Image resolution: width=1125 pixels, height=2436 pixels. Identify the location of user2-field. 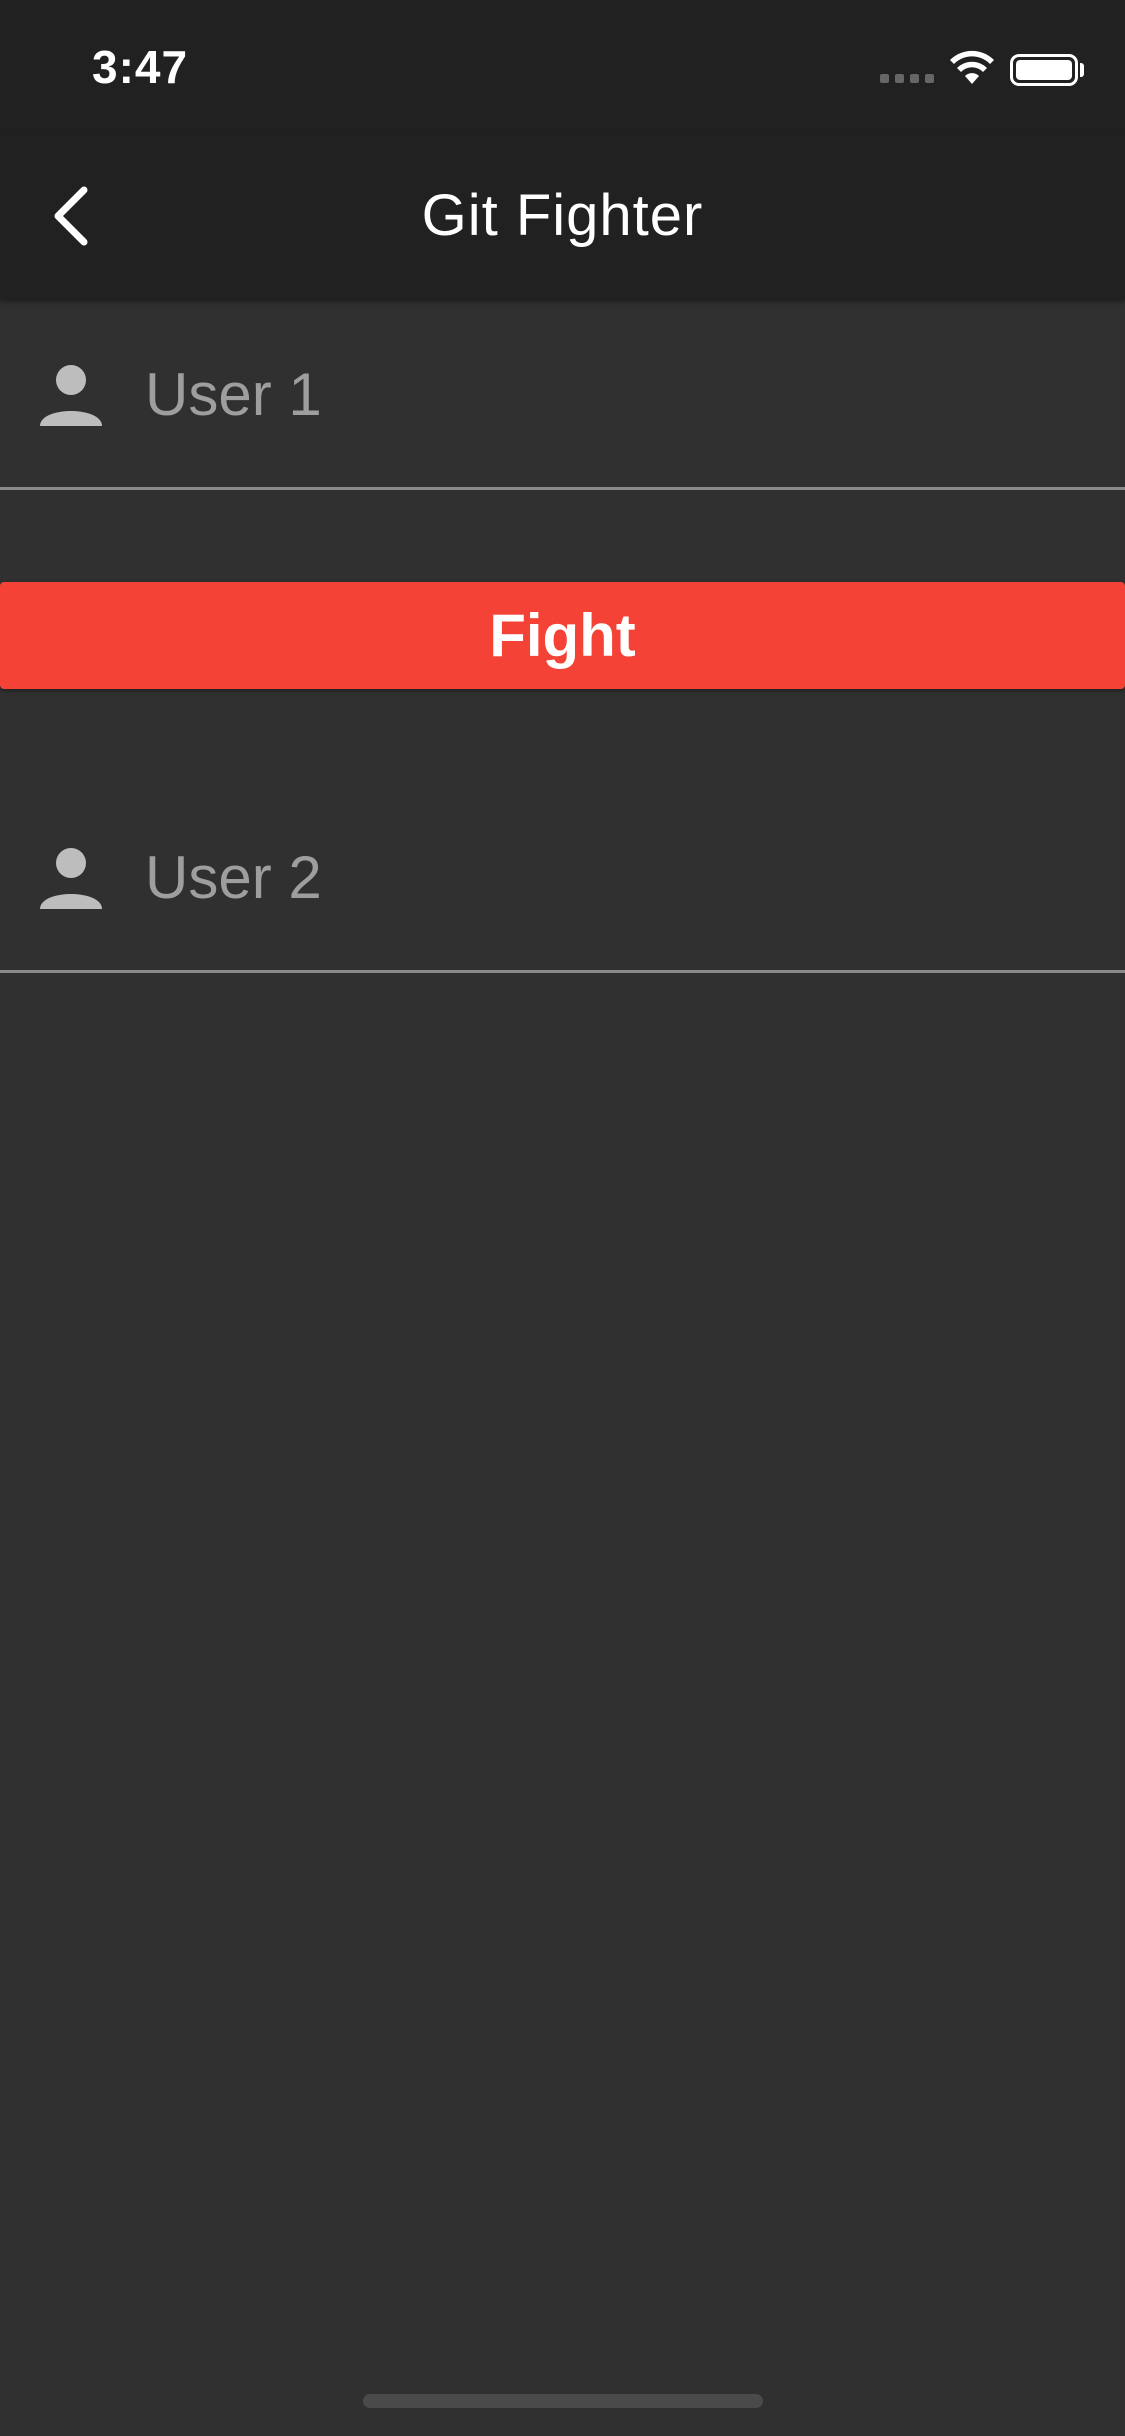
(562, 878).